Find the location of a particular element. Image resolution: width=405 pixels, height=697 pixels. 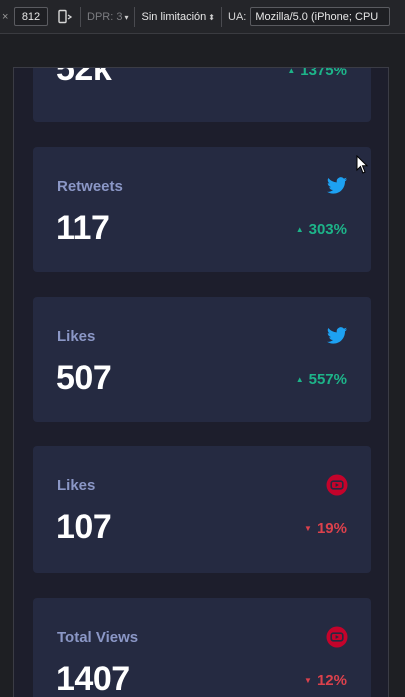

stat-change-value: 12% is located at coordinates (331, 680).